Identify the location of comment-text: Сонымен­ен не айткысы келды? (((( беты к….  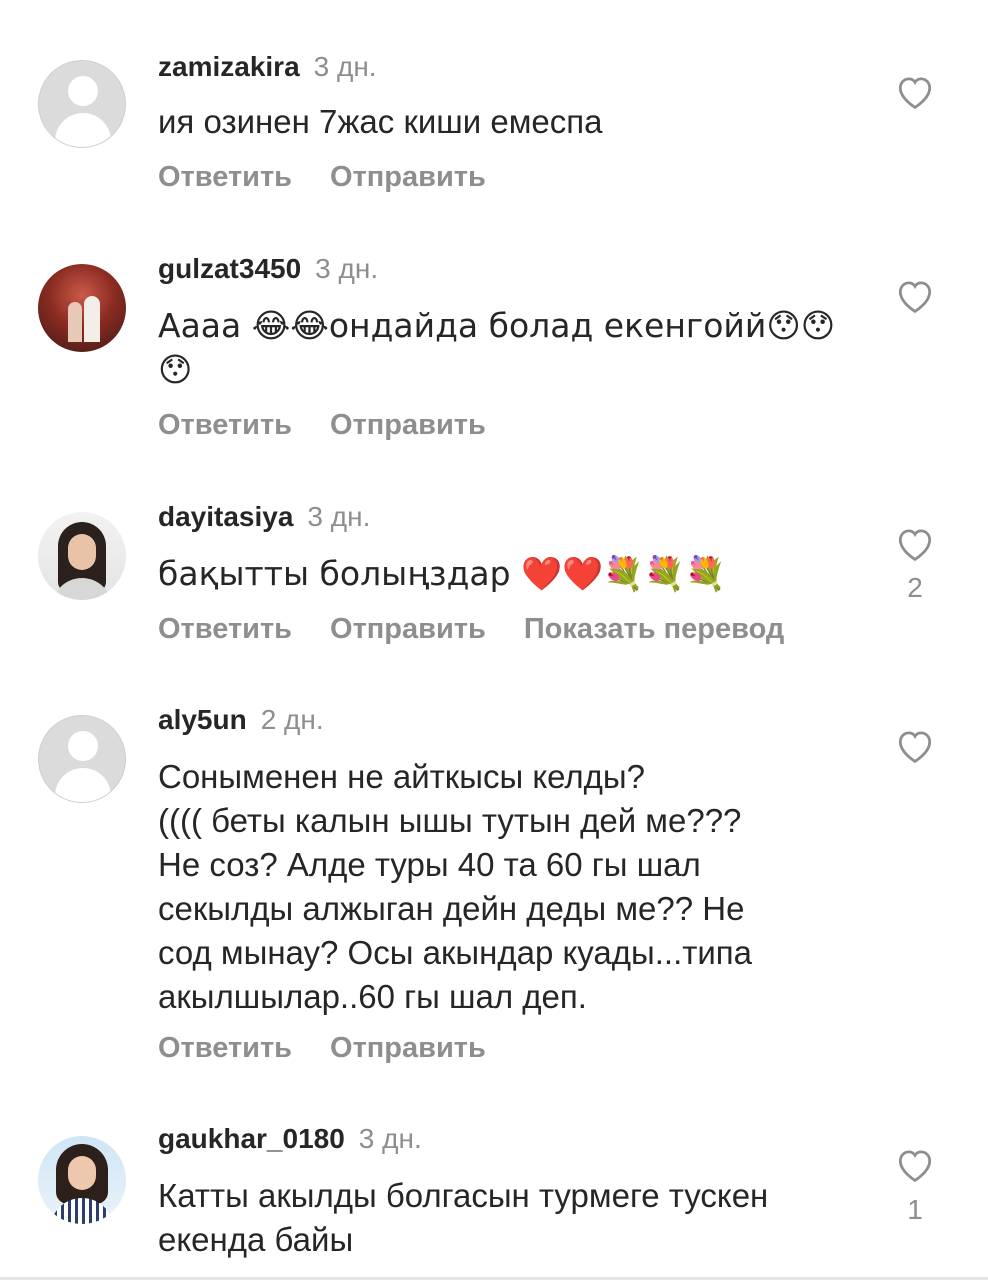
(455, 886).